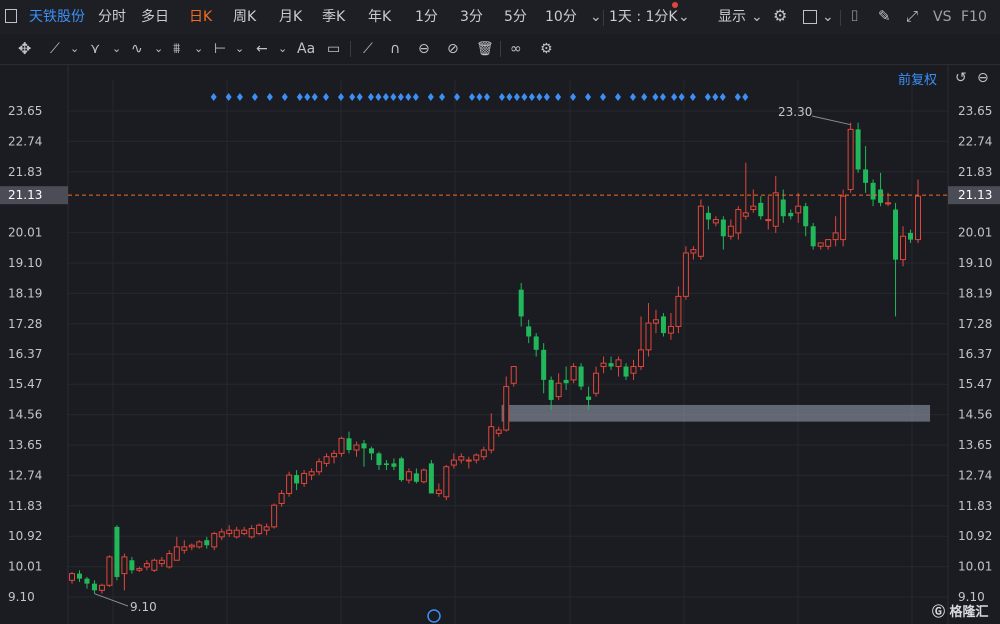  I want to click on measure-tool-icon: ⊢, so click(220, 49).